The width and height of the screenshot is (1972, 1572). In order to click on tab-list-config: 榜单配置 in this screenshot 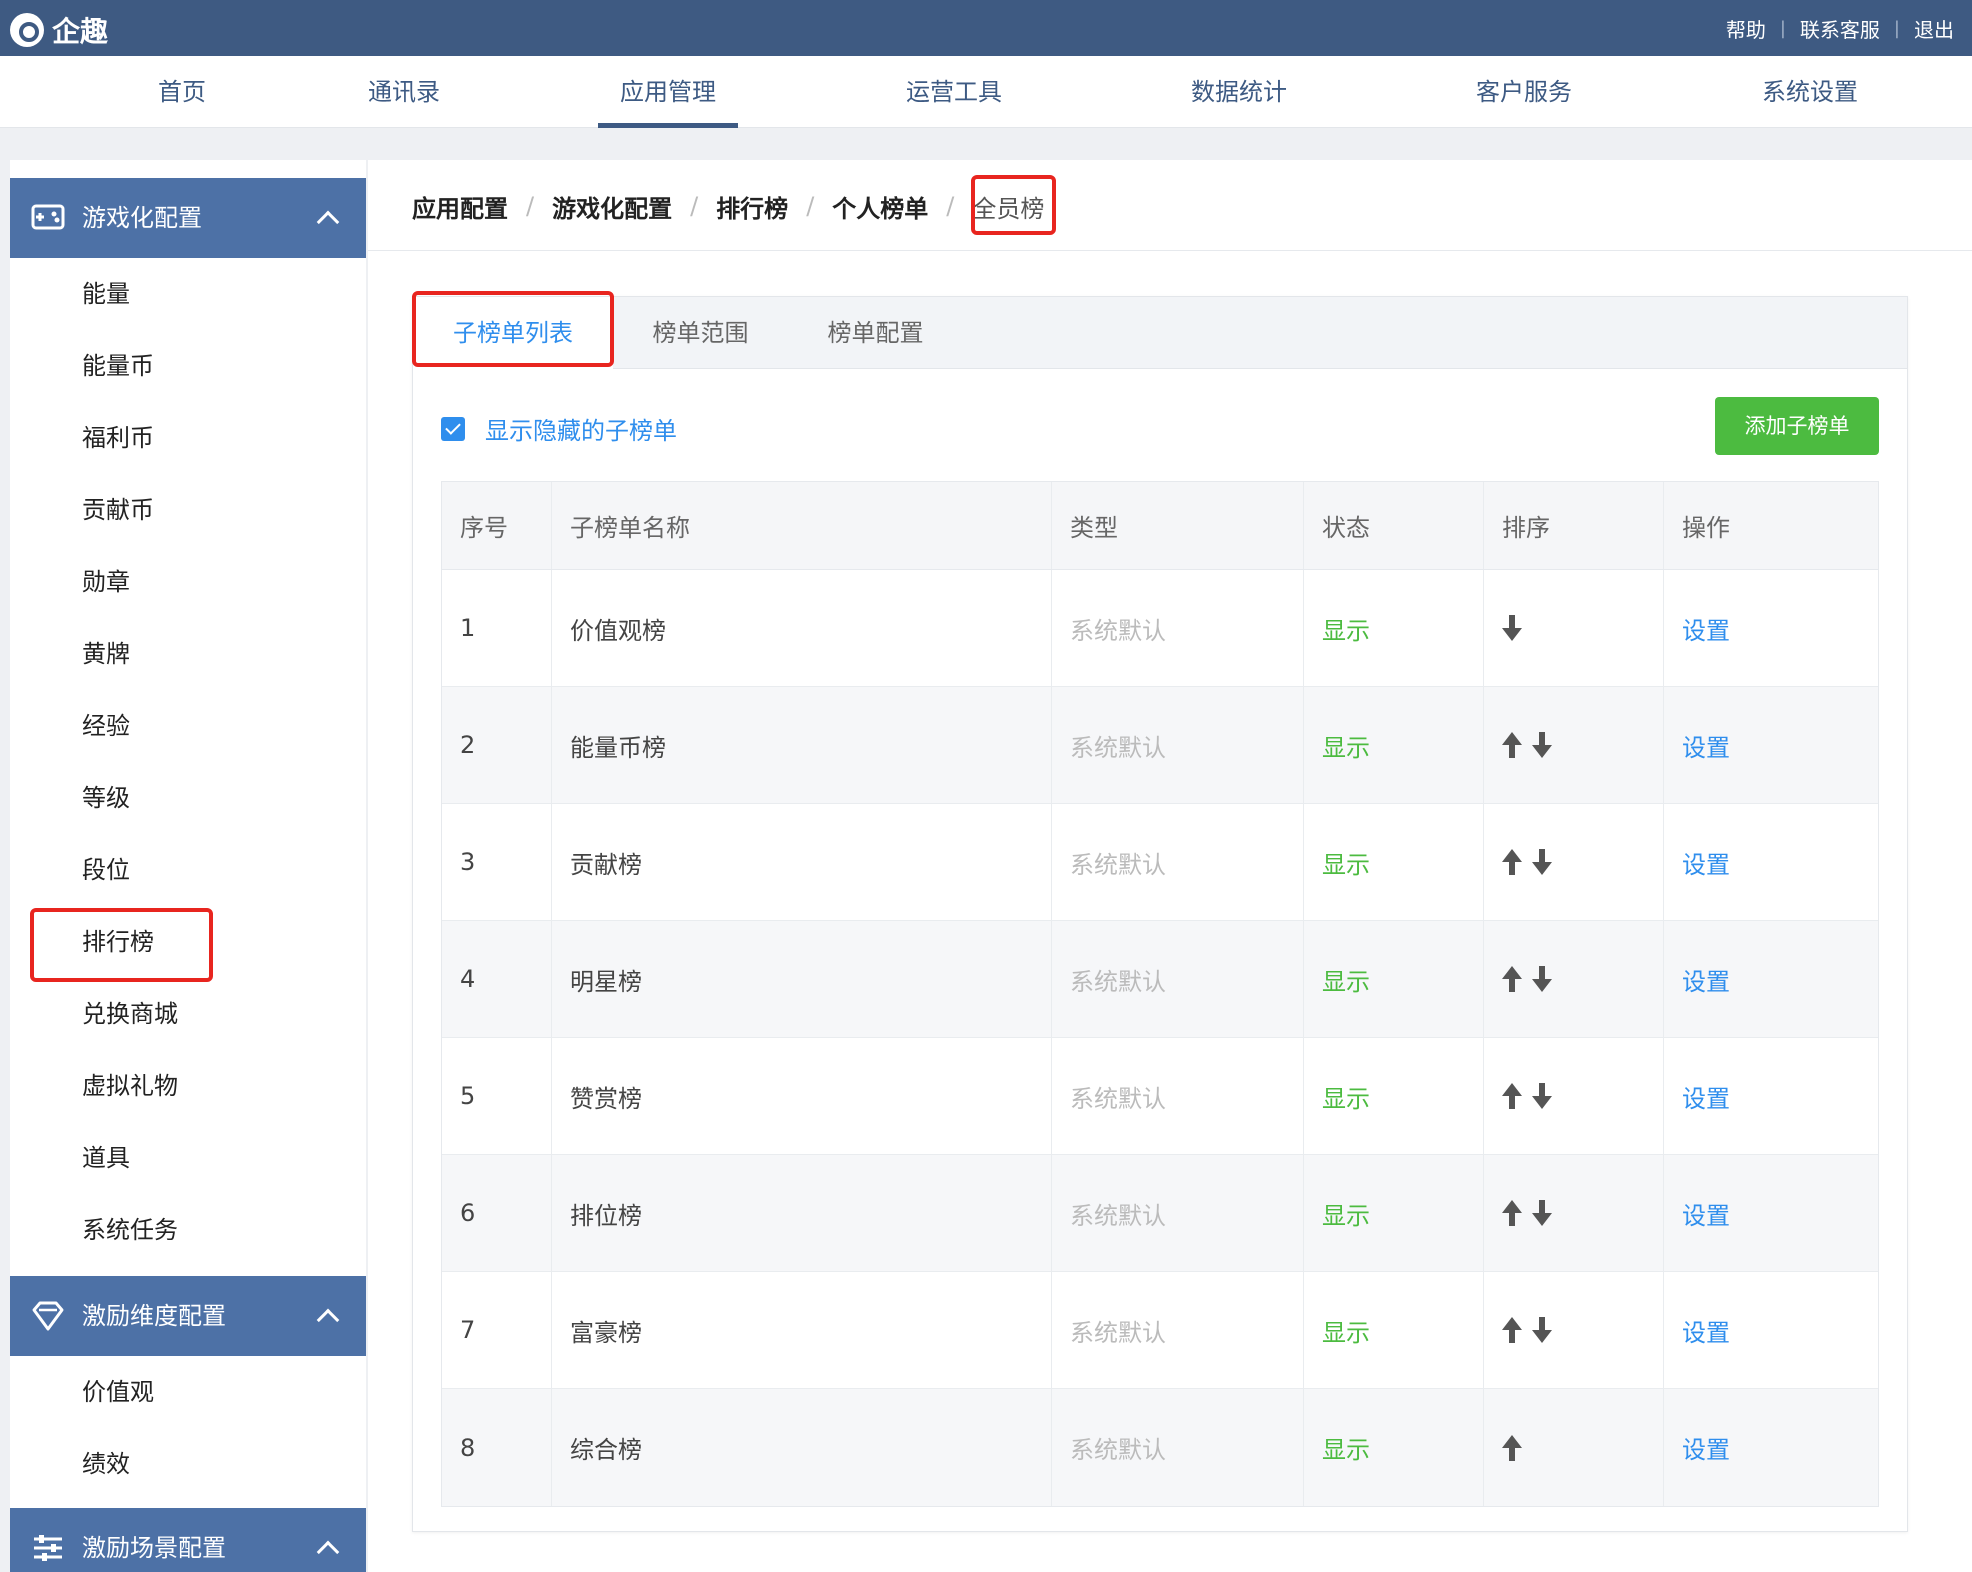, I will do `click(875, 333)`.